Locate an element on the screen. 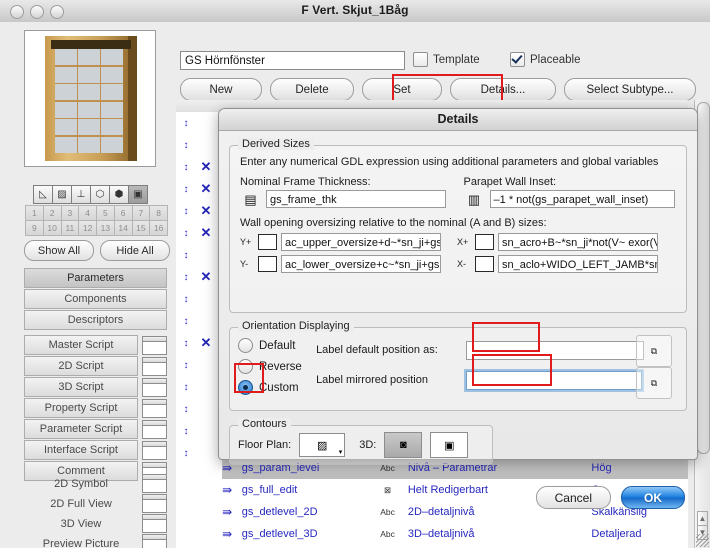 The image size is (710, 548). view-mode-icon-row: ◺ ▨ ⊥ ⬡ ⬢ ▣ is located at coordinates (90, 194).